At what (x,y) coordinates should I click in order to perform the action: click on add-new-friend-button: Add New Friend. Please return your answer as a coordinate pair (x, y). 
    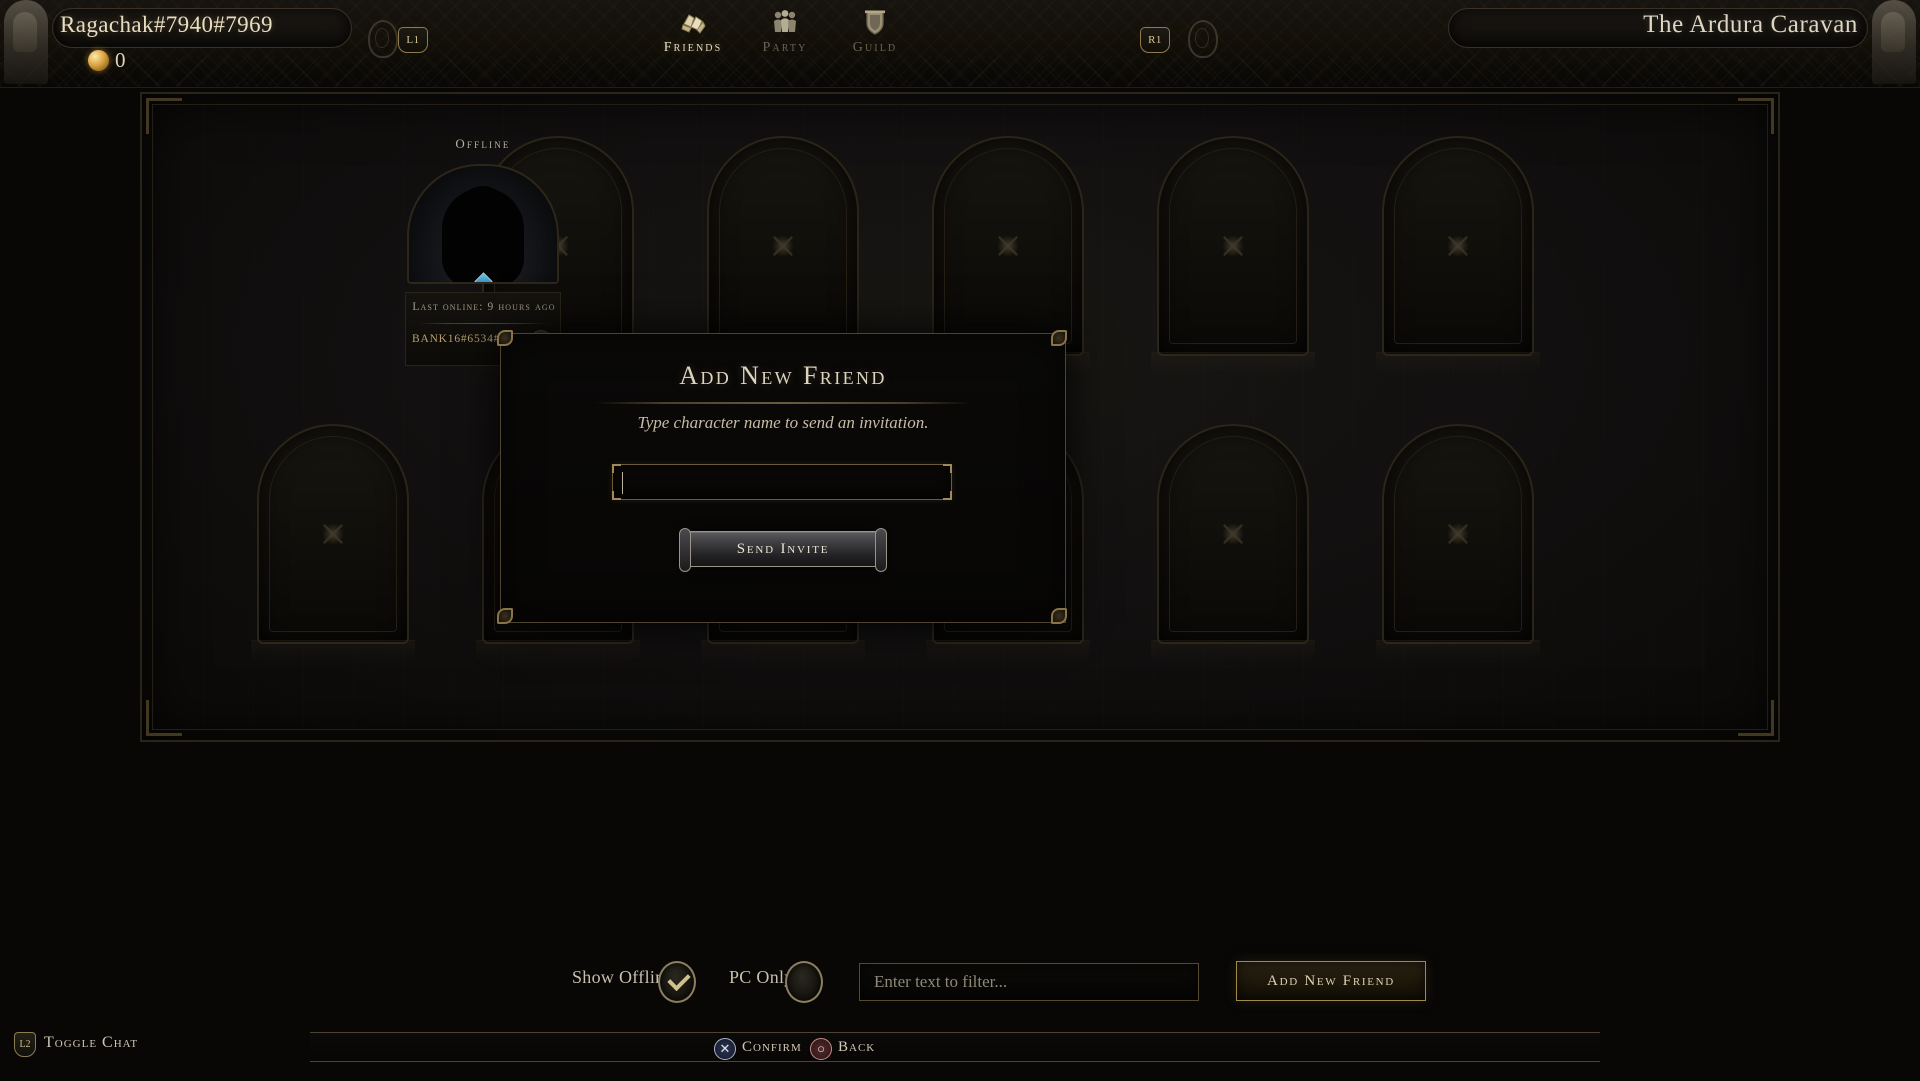
    Looking at the image, I should click on (1331, 981).